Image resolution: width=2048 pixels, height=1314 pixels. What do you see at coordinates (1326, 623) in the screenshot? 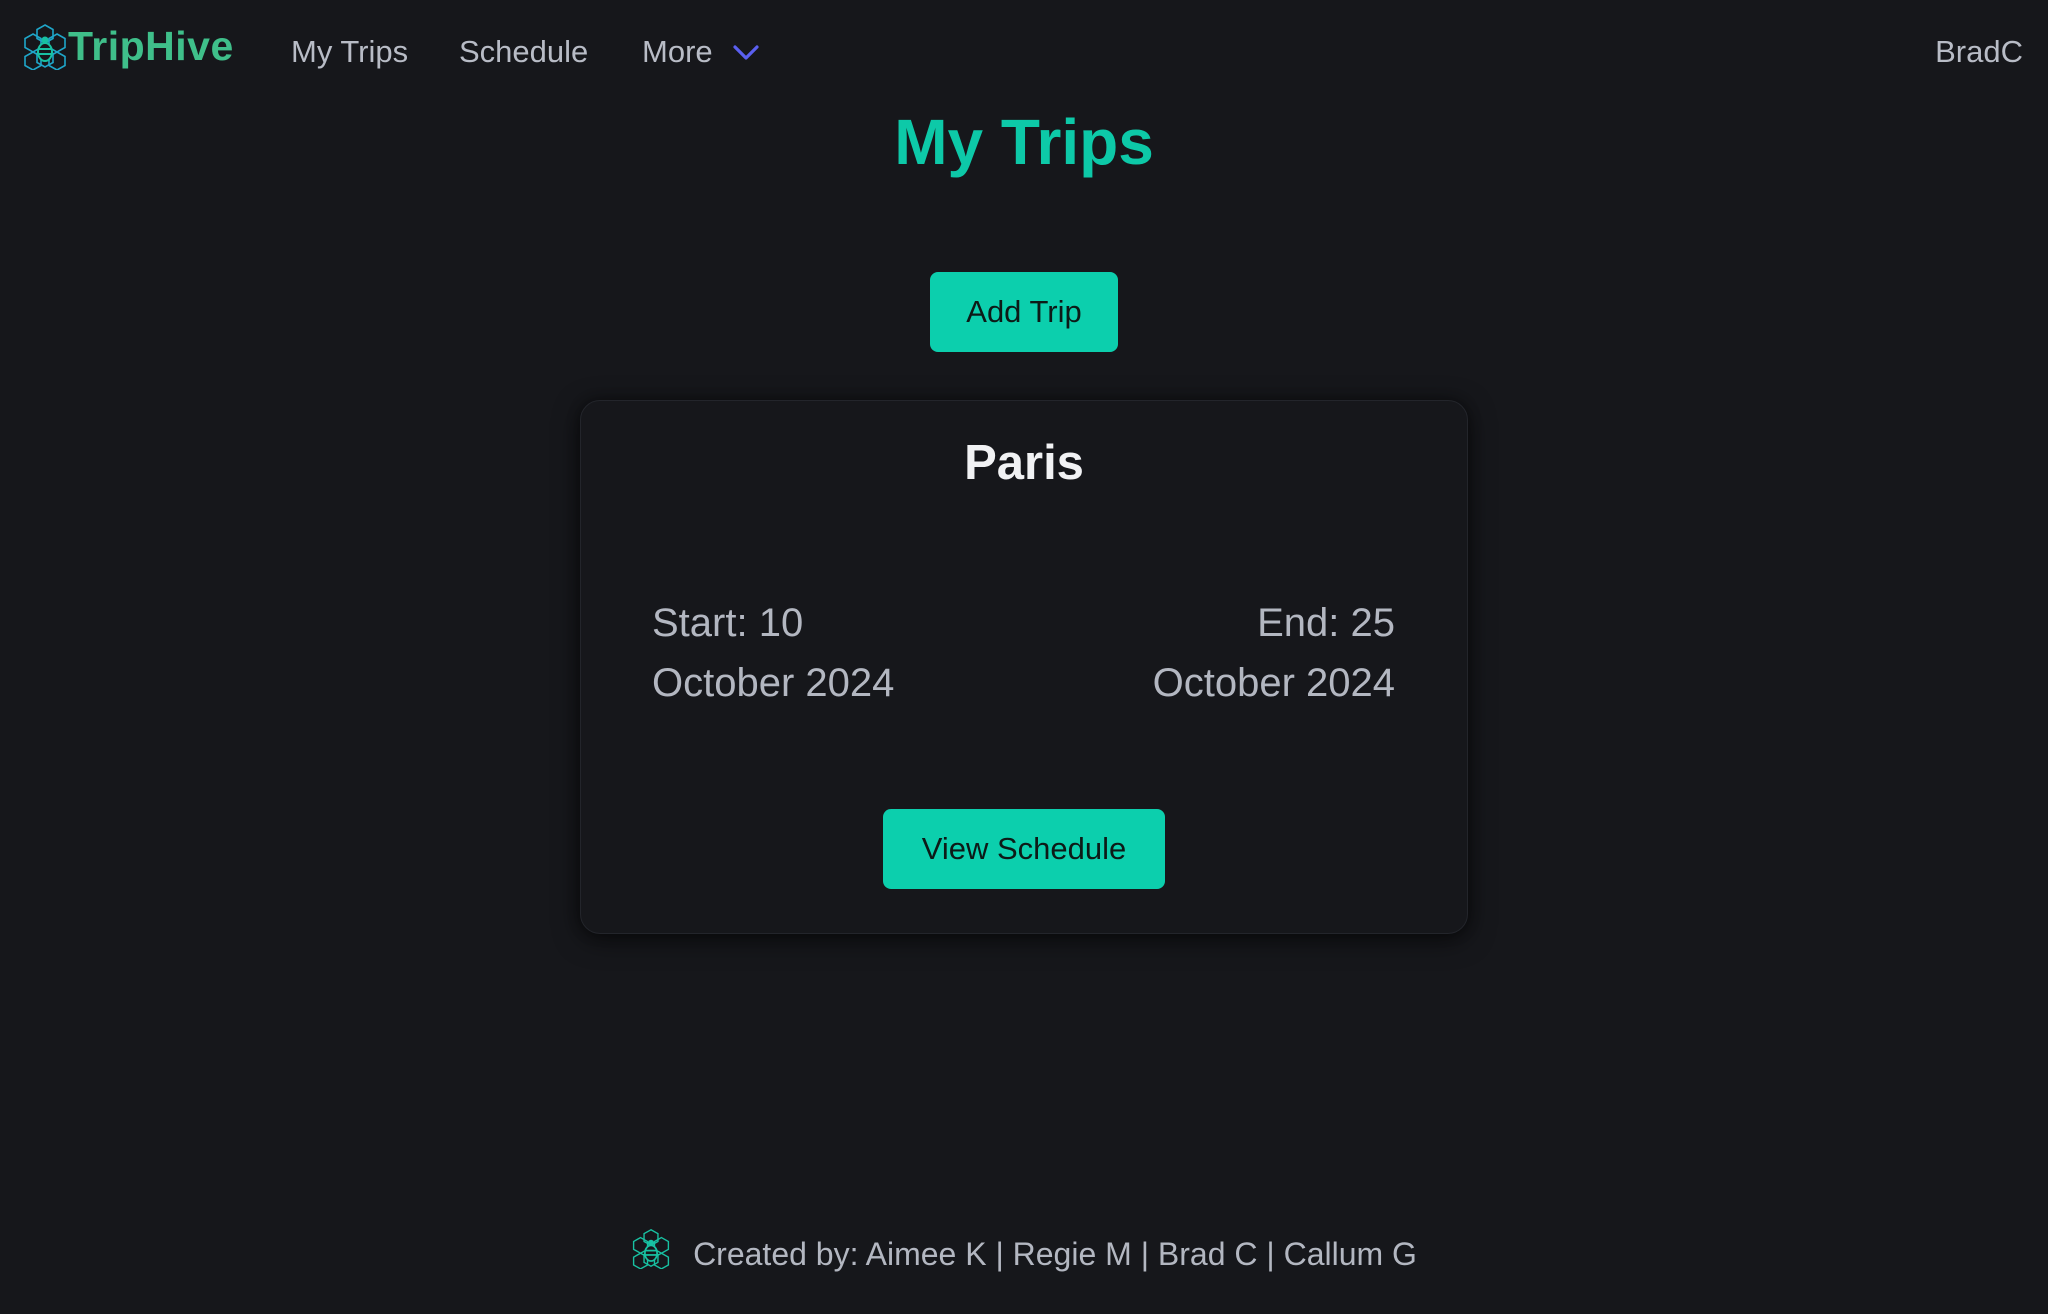
I see `trip-end-line-1: End: 25` at bounding box center [1326, 623].